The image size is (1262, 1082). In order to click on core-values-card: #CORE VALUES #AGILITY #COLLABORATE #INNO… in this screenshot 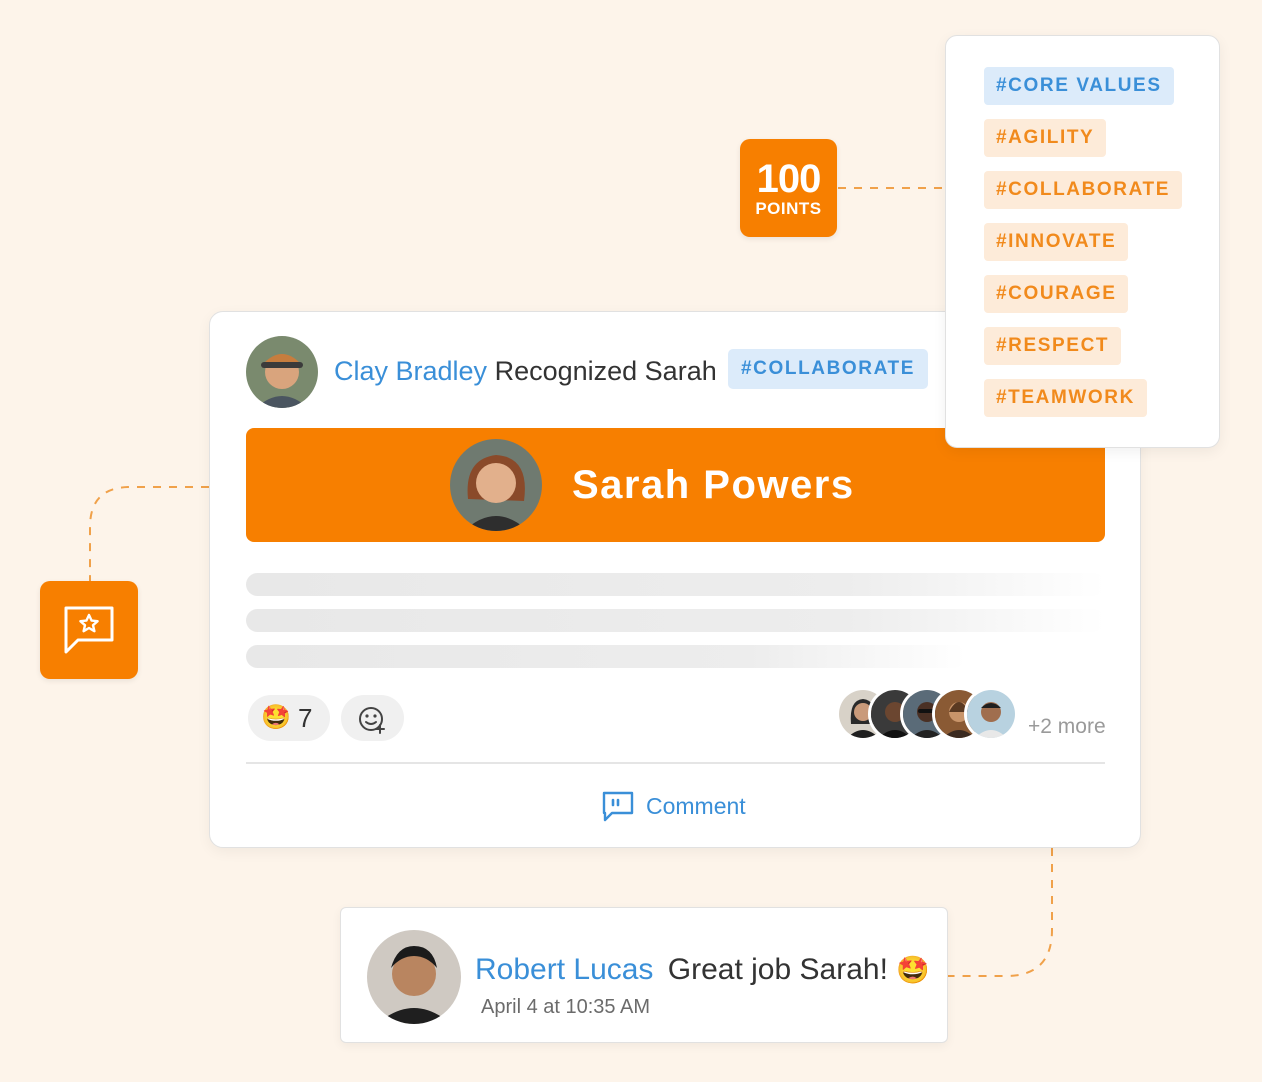, I will do `click(1082, 241)`.